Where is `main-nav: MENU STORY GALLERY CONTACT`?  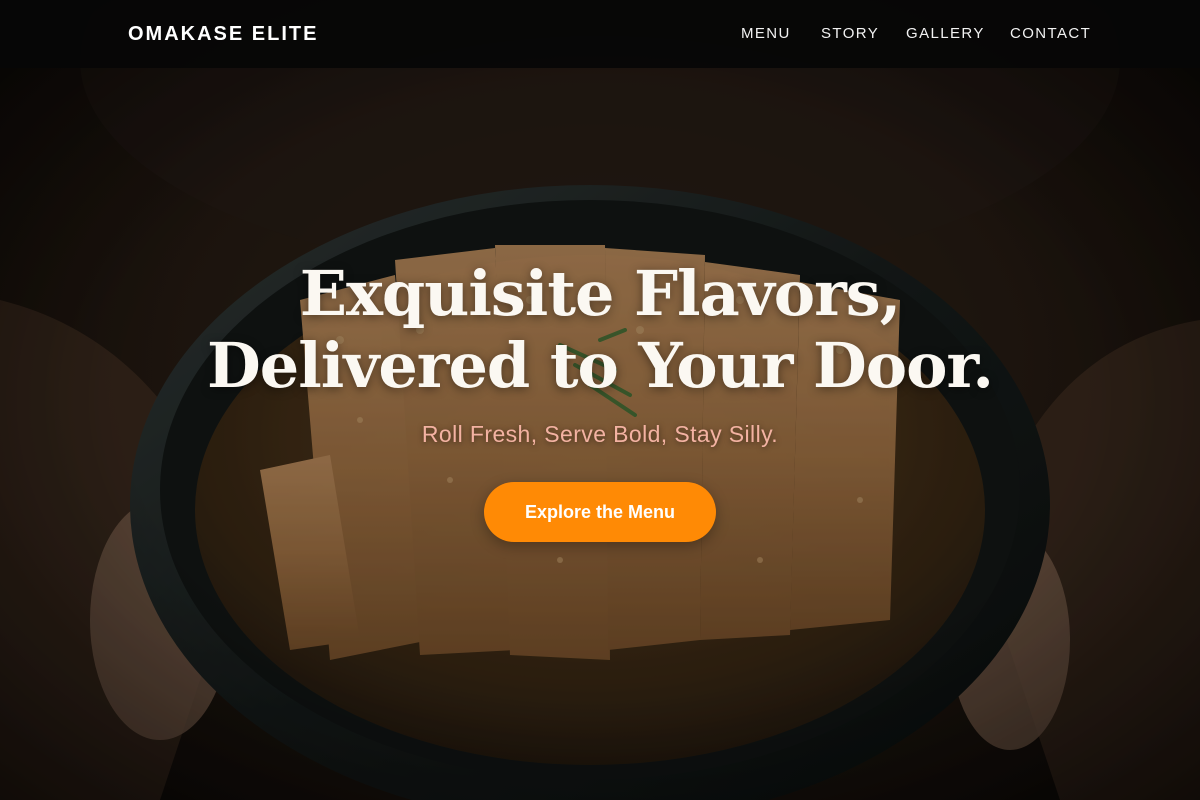 main-nav: MENU STORY GALLERY CONTACT is located at coordinates (600, 34).